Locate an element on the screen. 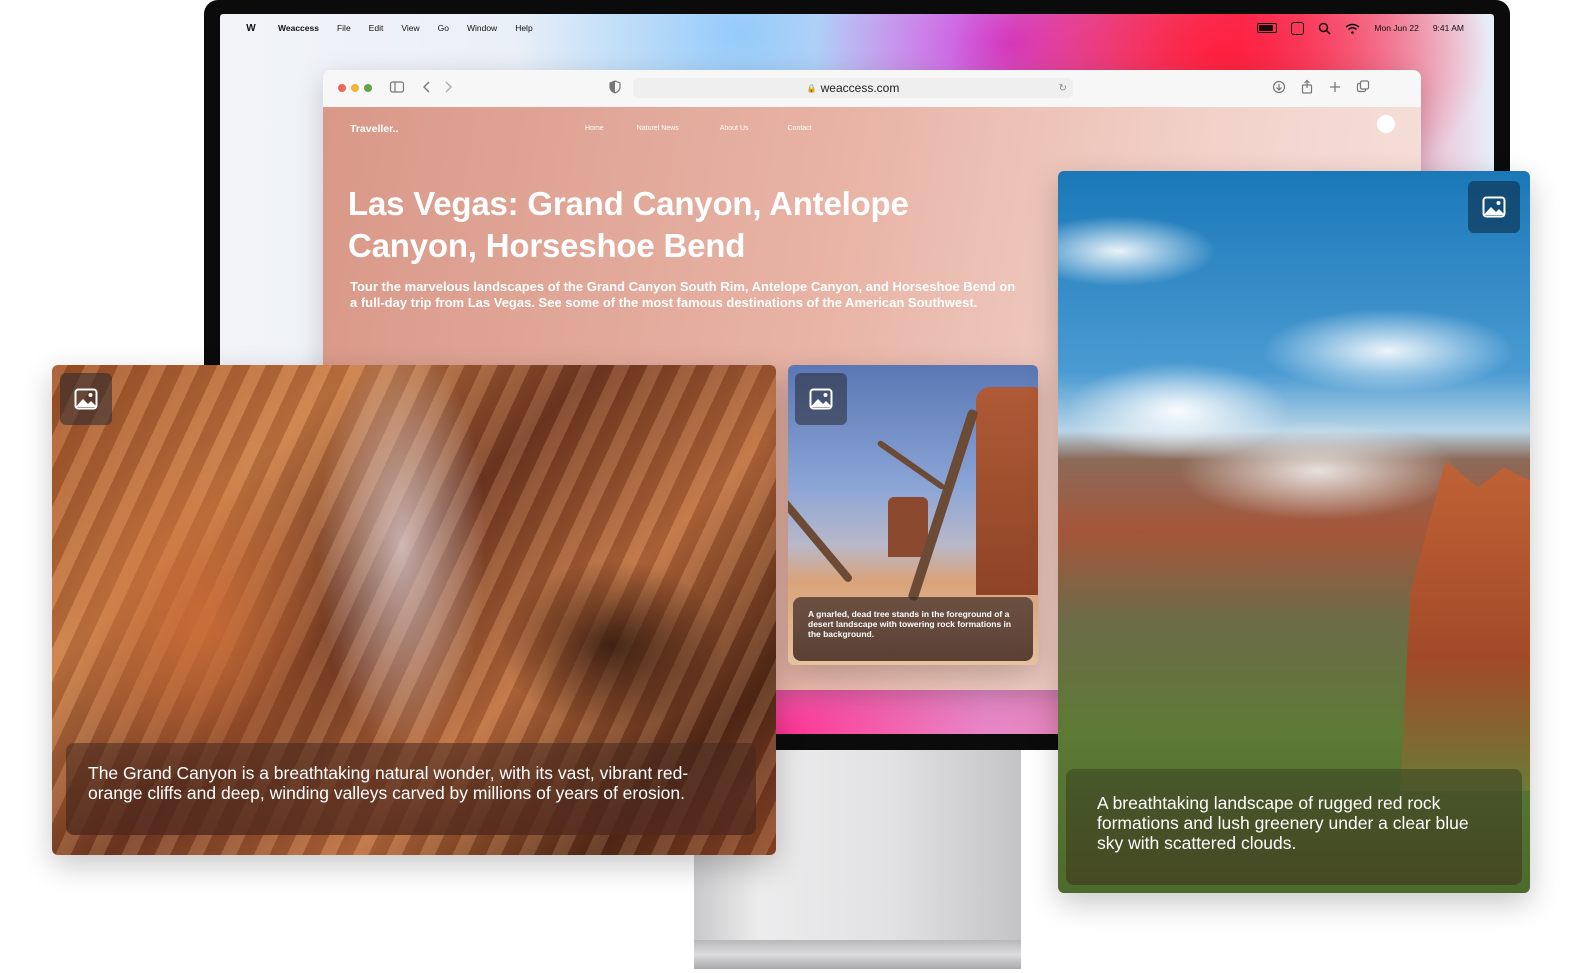 This screenshot has width=1574, height=973. browser-toolbar: 🔒 weaccess.com ↻ is located at coordinates (872, 89).